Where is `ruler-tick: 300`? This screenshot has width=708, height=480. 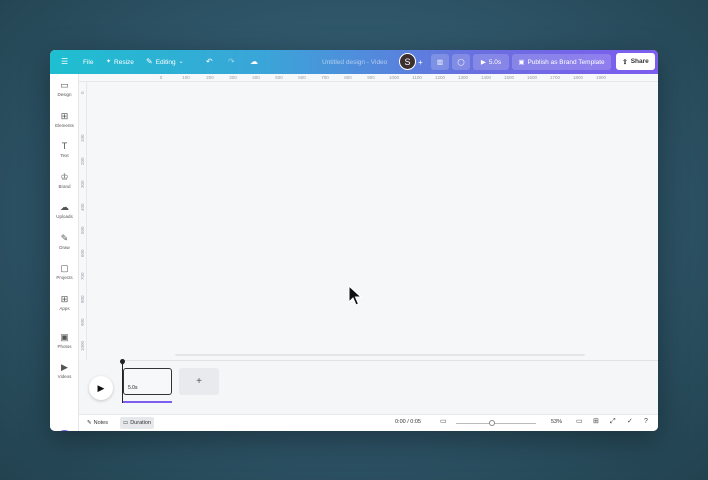
ruler-tick: 300 is located at coordinates (82, 184).